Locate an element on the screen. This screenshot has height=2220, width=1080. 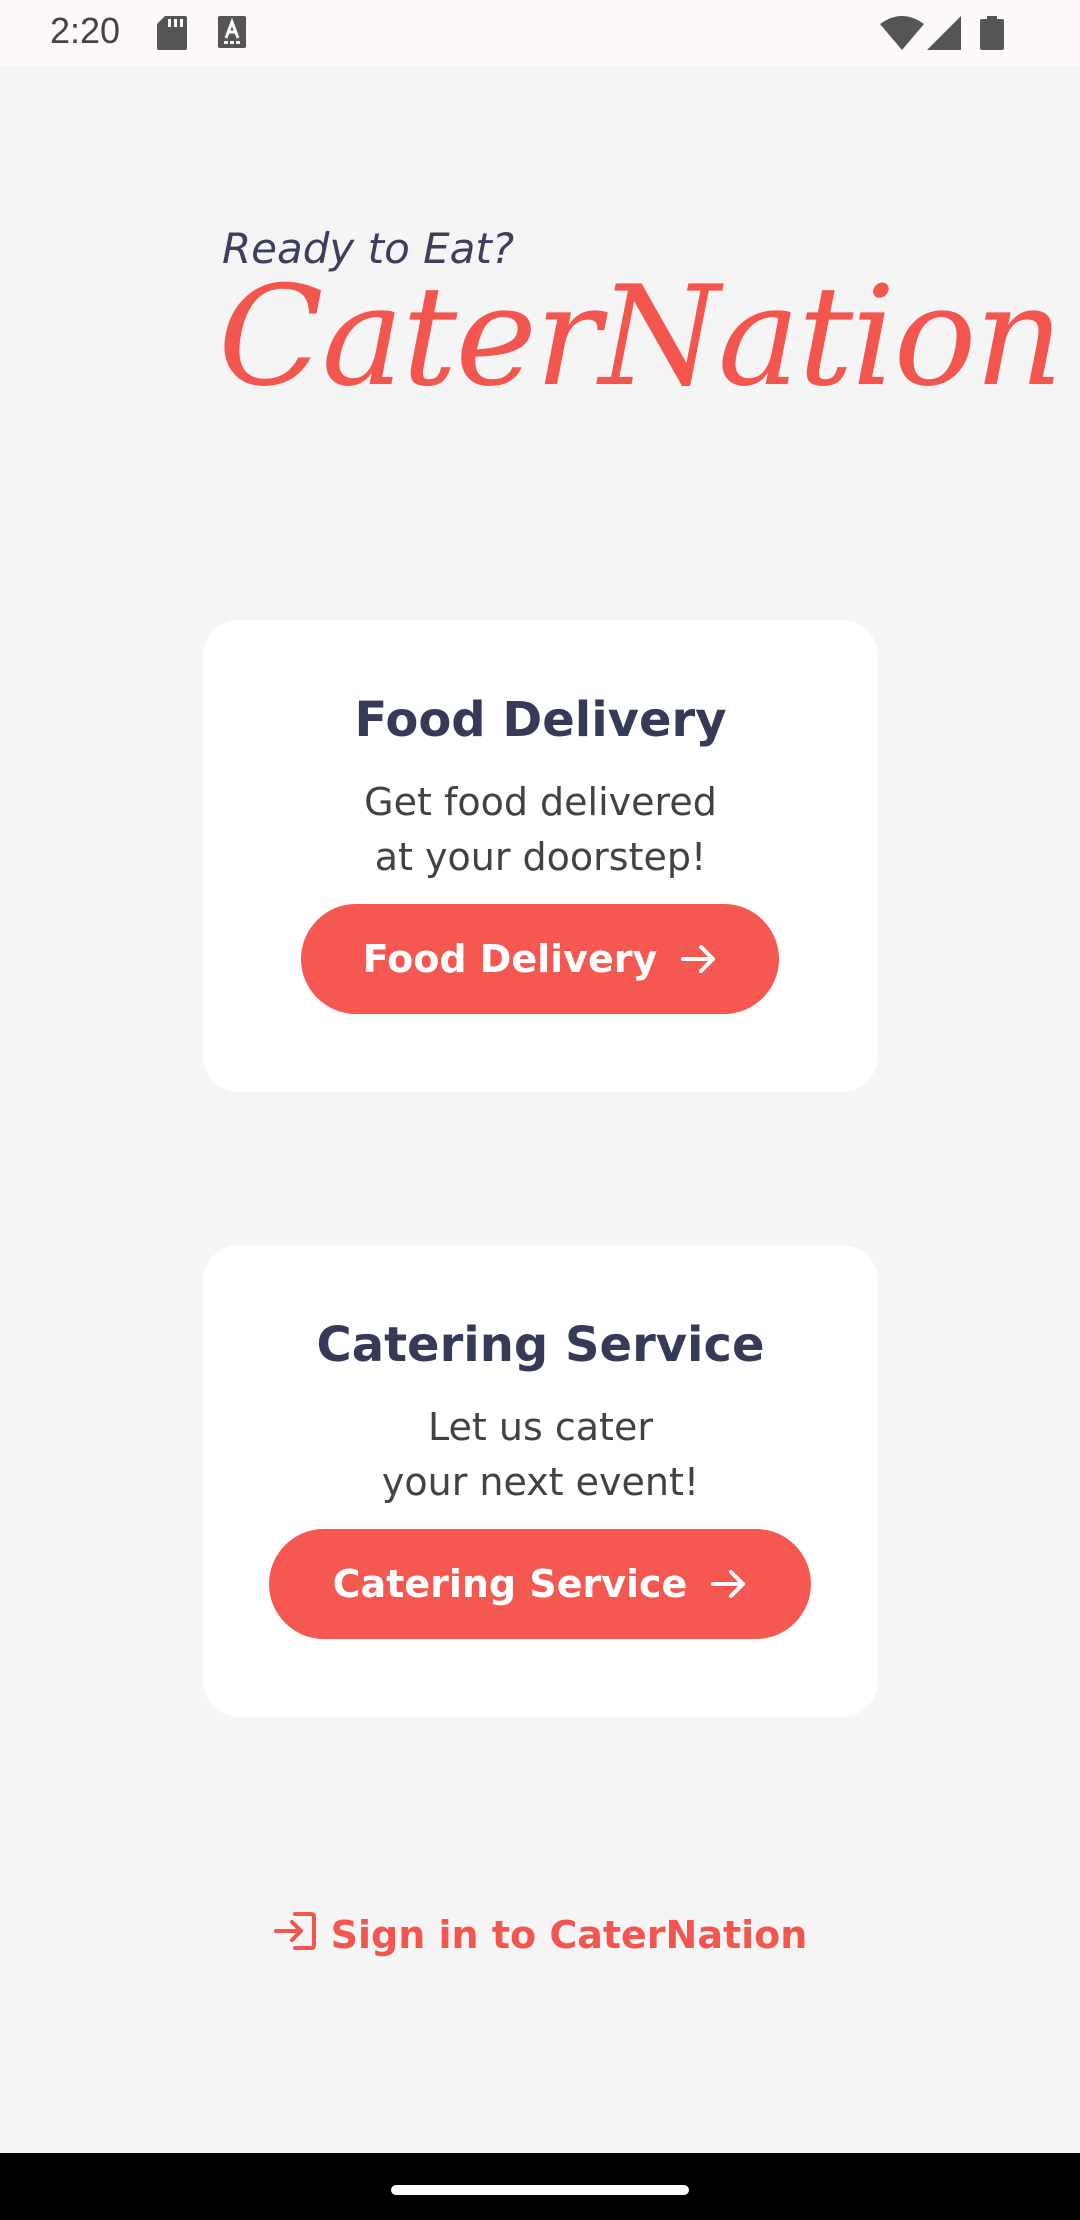
card-description: Let us cater your next event! is located at coordinates (540, 1455).